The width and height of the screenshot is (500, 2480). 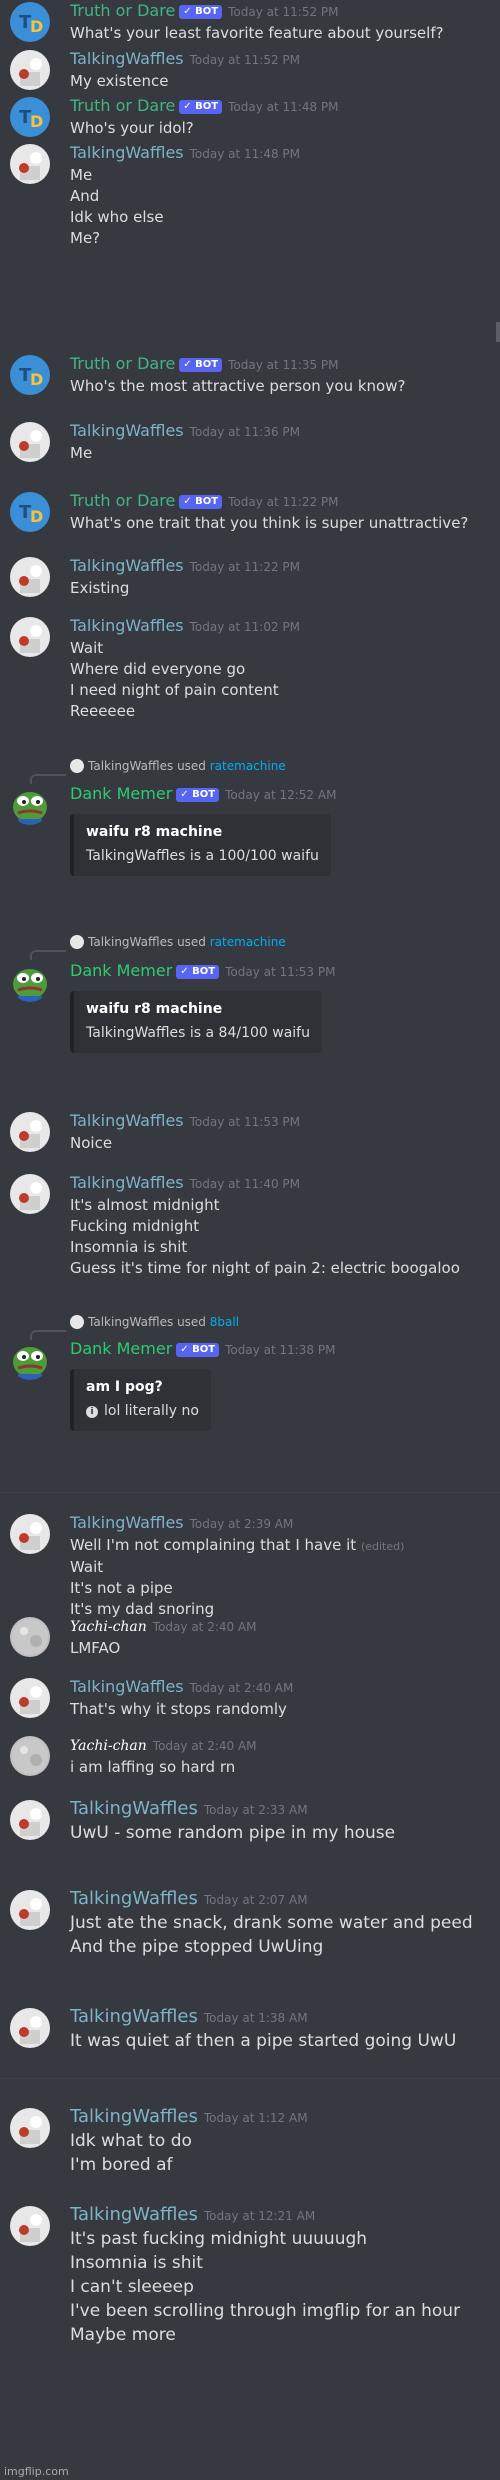 I want to click on message-line: I'm bored af, so click(x=121, y=2165).